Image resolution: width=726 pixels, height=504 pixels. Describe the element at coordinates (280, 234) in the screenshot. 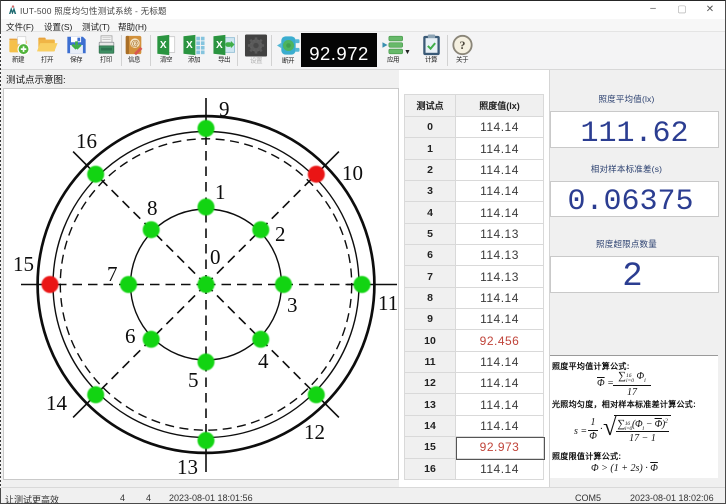

I see `svg-text: 2` at that location.